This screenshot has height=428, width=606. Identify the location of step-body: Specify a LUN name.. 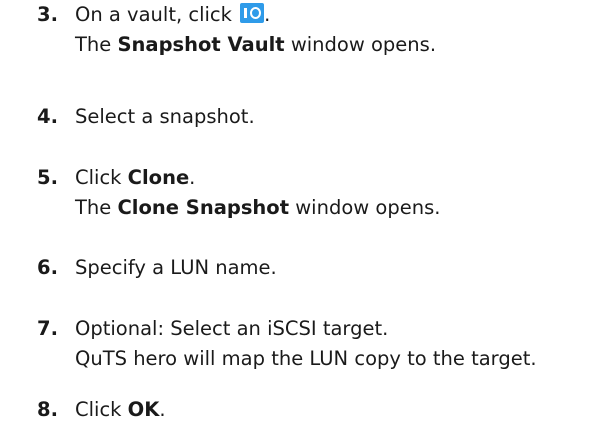
(176, 268).